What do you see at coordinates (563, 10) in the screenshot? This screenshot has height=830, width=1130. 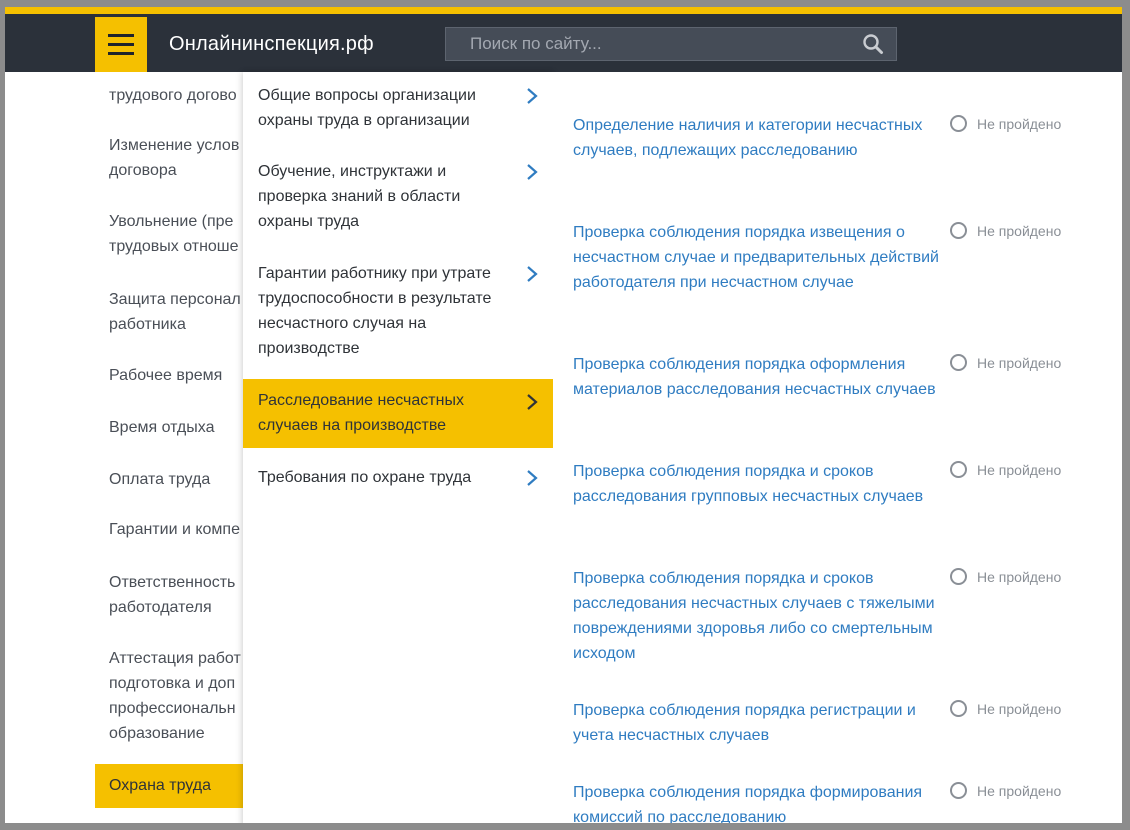 I see `accent-stripe` at bounding box center [563, 10].